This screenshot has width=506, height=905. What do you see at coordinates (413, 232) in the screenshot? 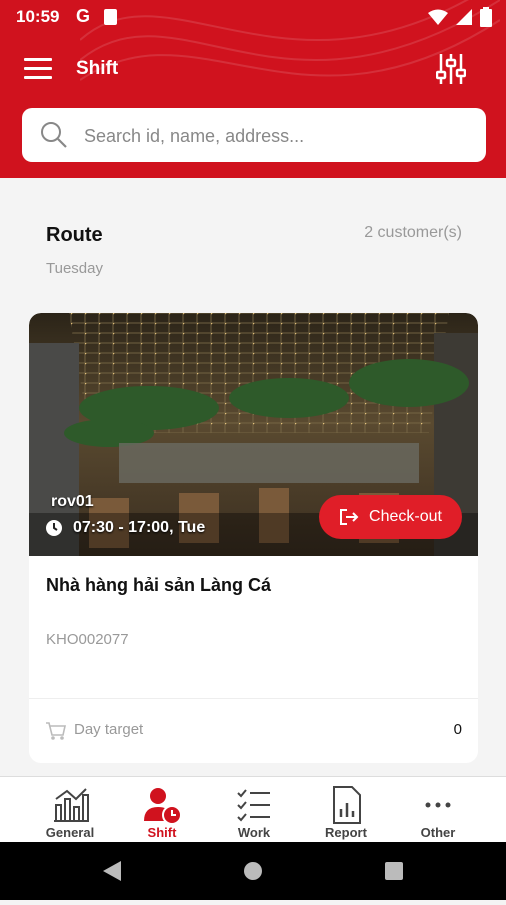
I see `customer-count: 2 customer(s)` at bounding box center [413, 232].